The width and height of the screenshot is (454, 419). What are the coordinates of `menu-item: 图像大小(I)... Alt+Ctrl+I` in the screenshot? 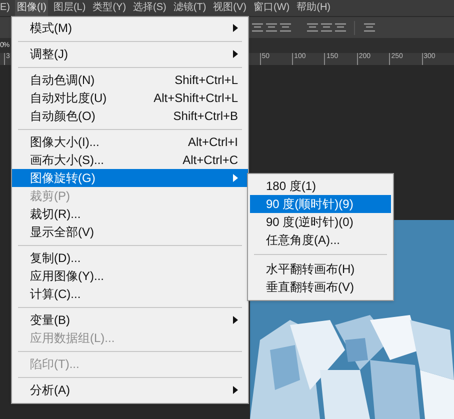 It's located at (130, 142).